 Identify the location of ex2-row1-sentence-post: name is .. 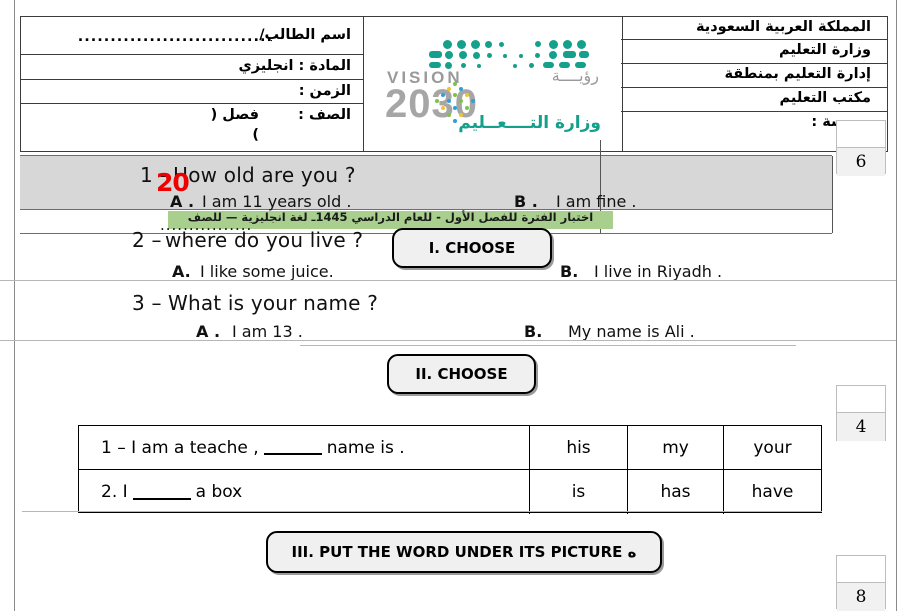
(365, 447).